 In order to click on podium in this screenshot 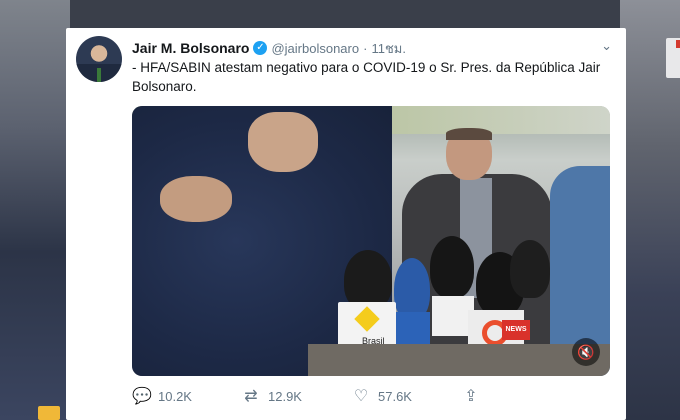, I will do `click(459, 360)`.